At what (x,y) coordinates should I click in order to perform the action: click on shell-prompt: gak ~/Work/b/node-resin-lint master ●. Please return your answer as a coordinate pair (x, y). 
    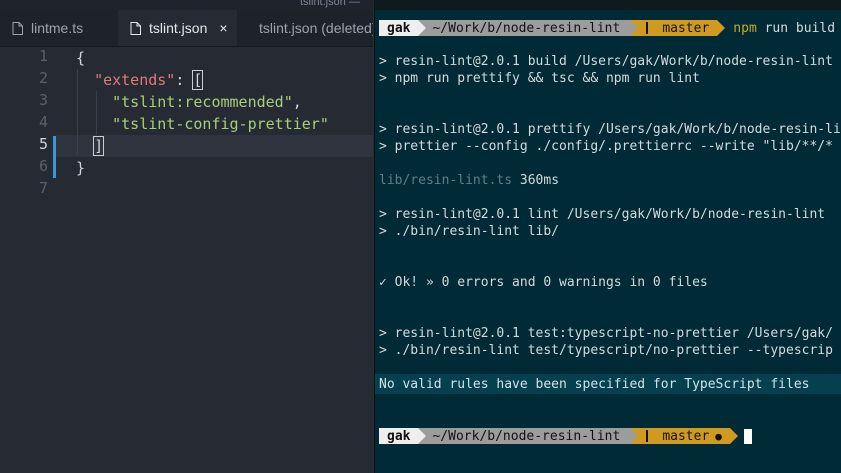
    Looking at the image, I should click on (565, 436).